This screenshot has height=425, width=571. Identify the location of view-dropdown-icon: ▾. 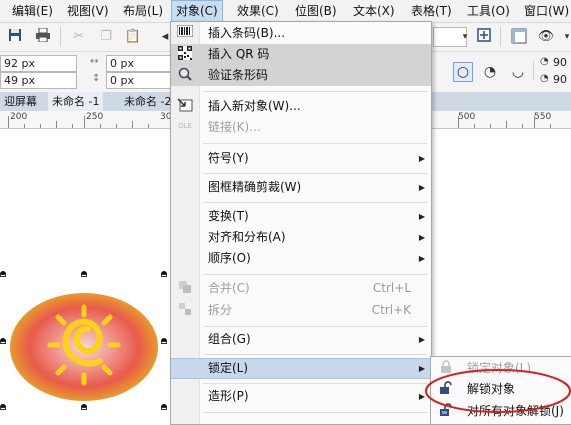
(564, 37).